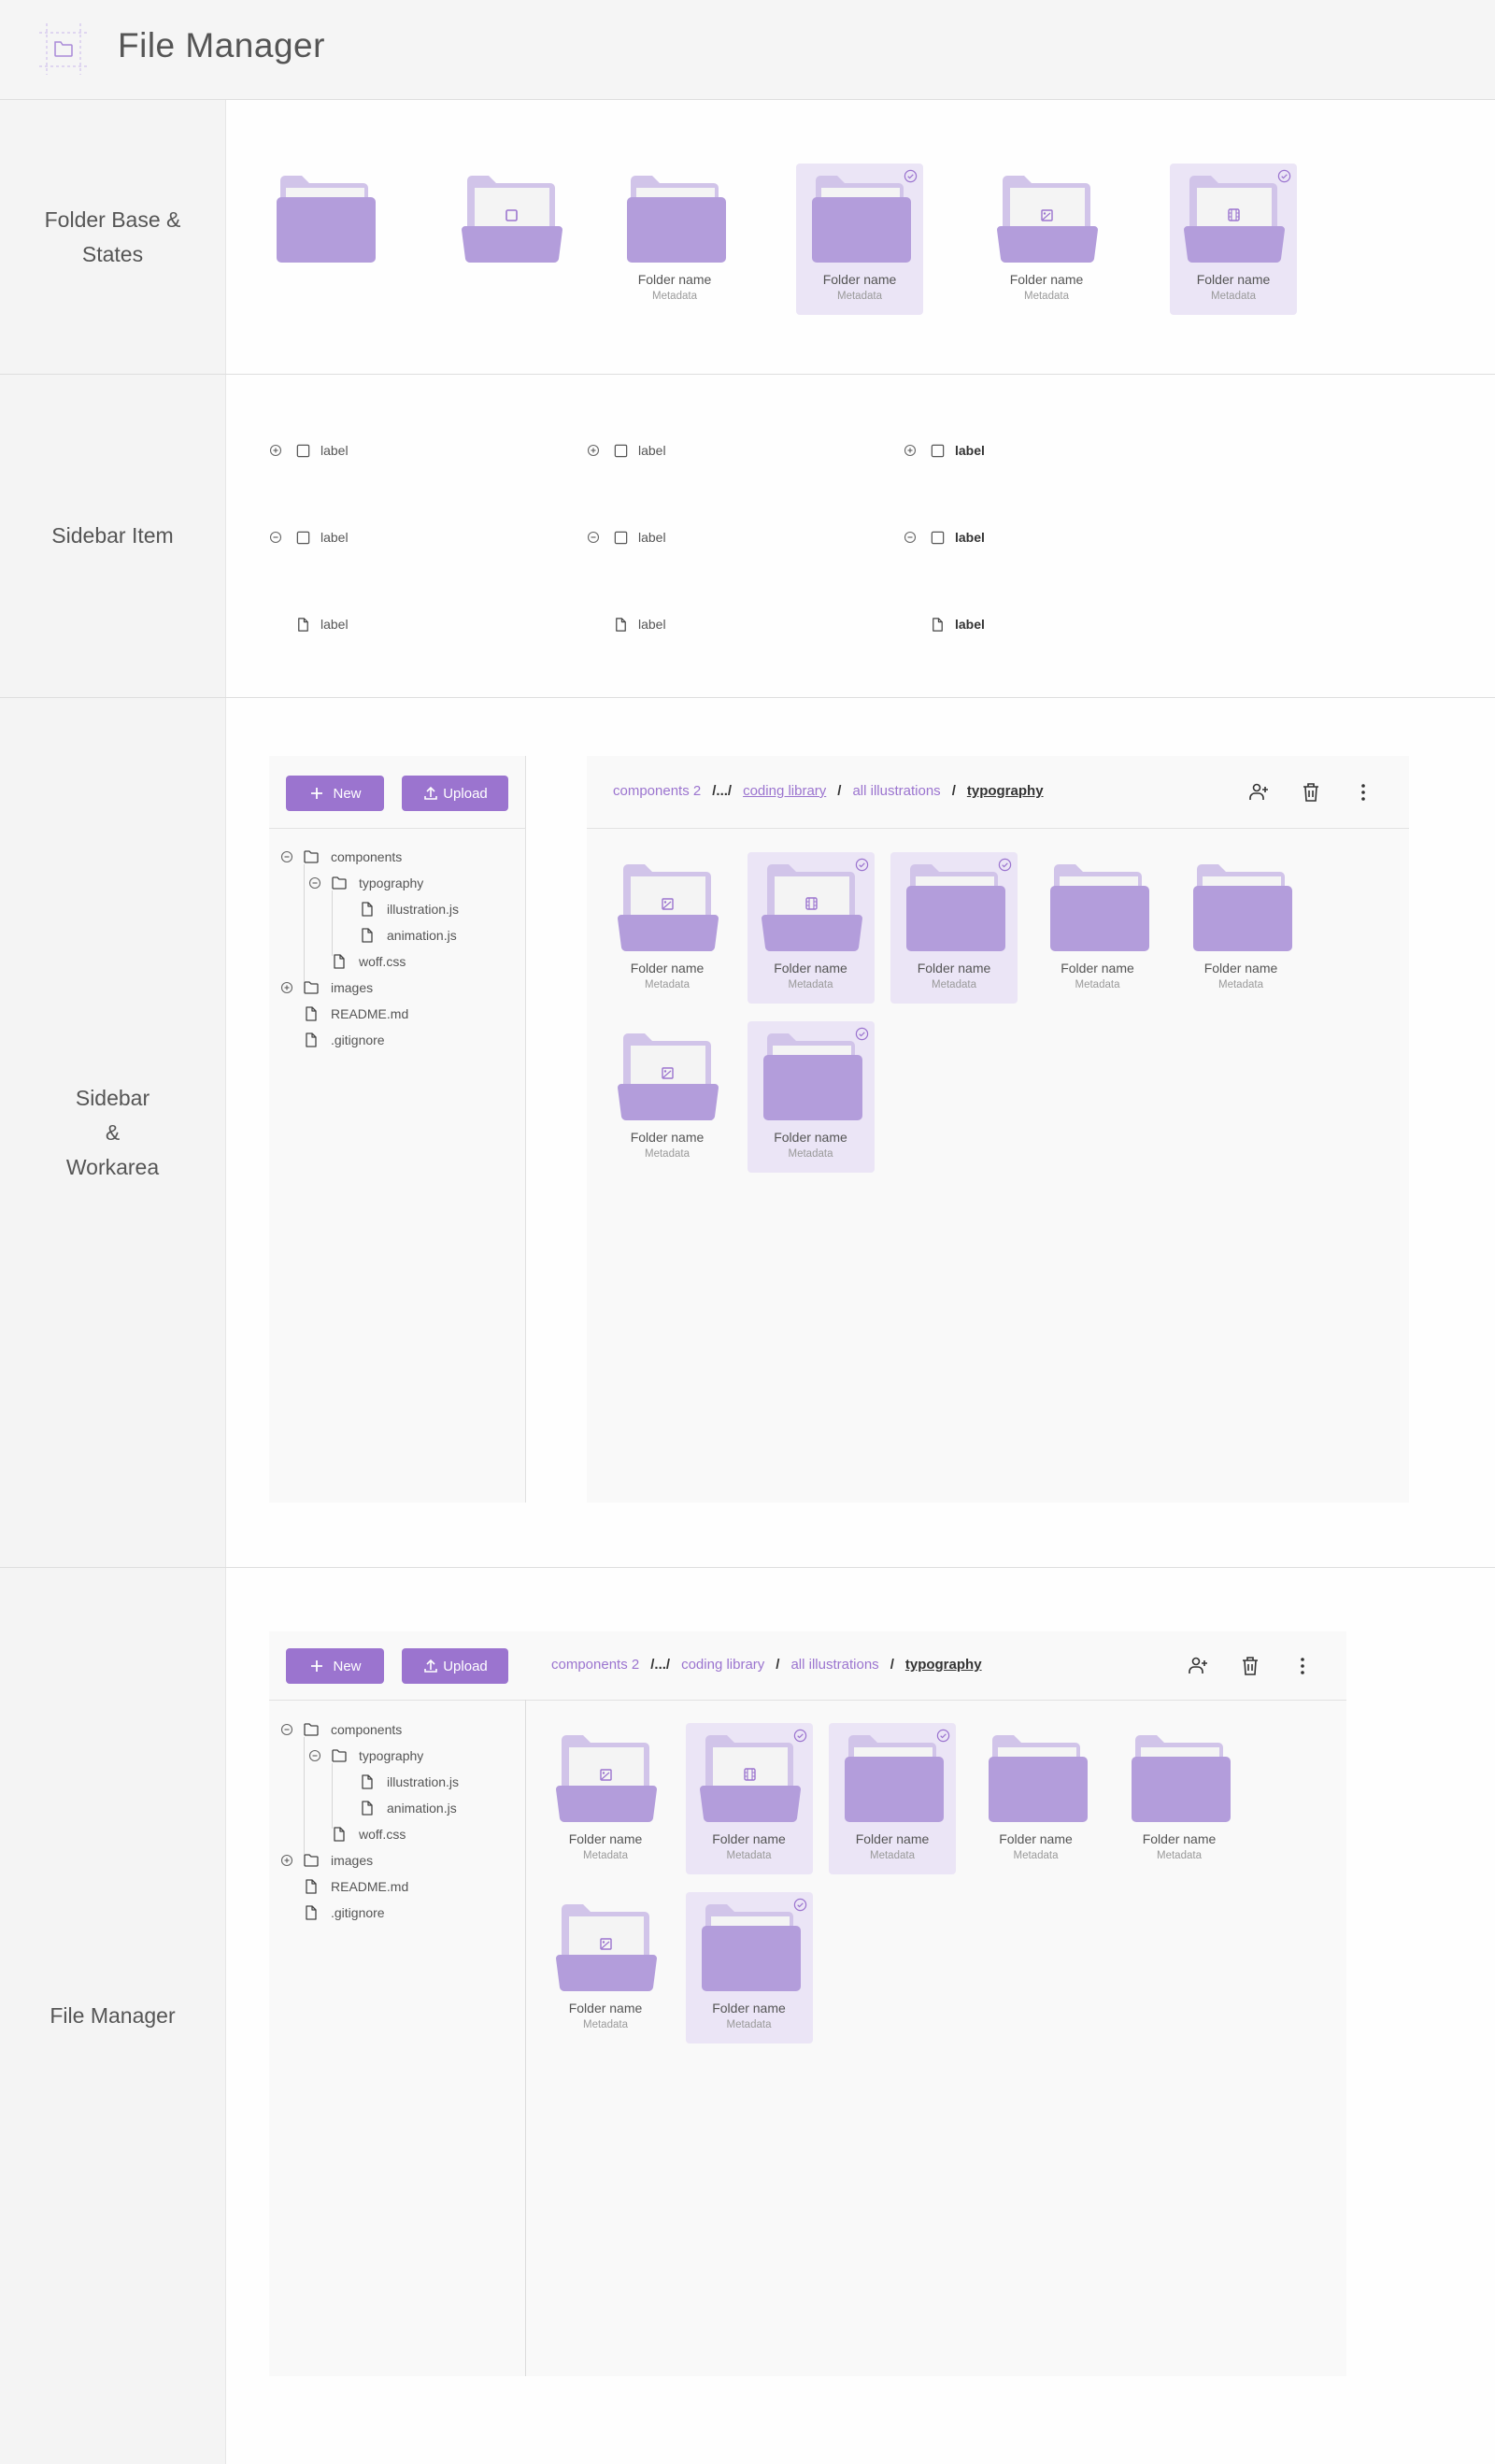 Image resolution: width=1495 pixels, height=2464 pixels. What do you see at coordinates (668, 1077) in the screenshot?
I see `folder-image-icon` at bounding box center [668, 1077].